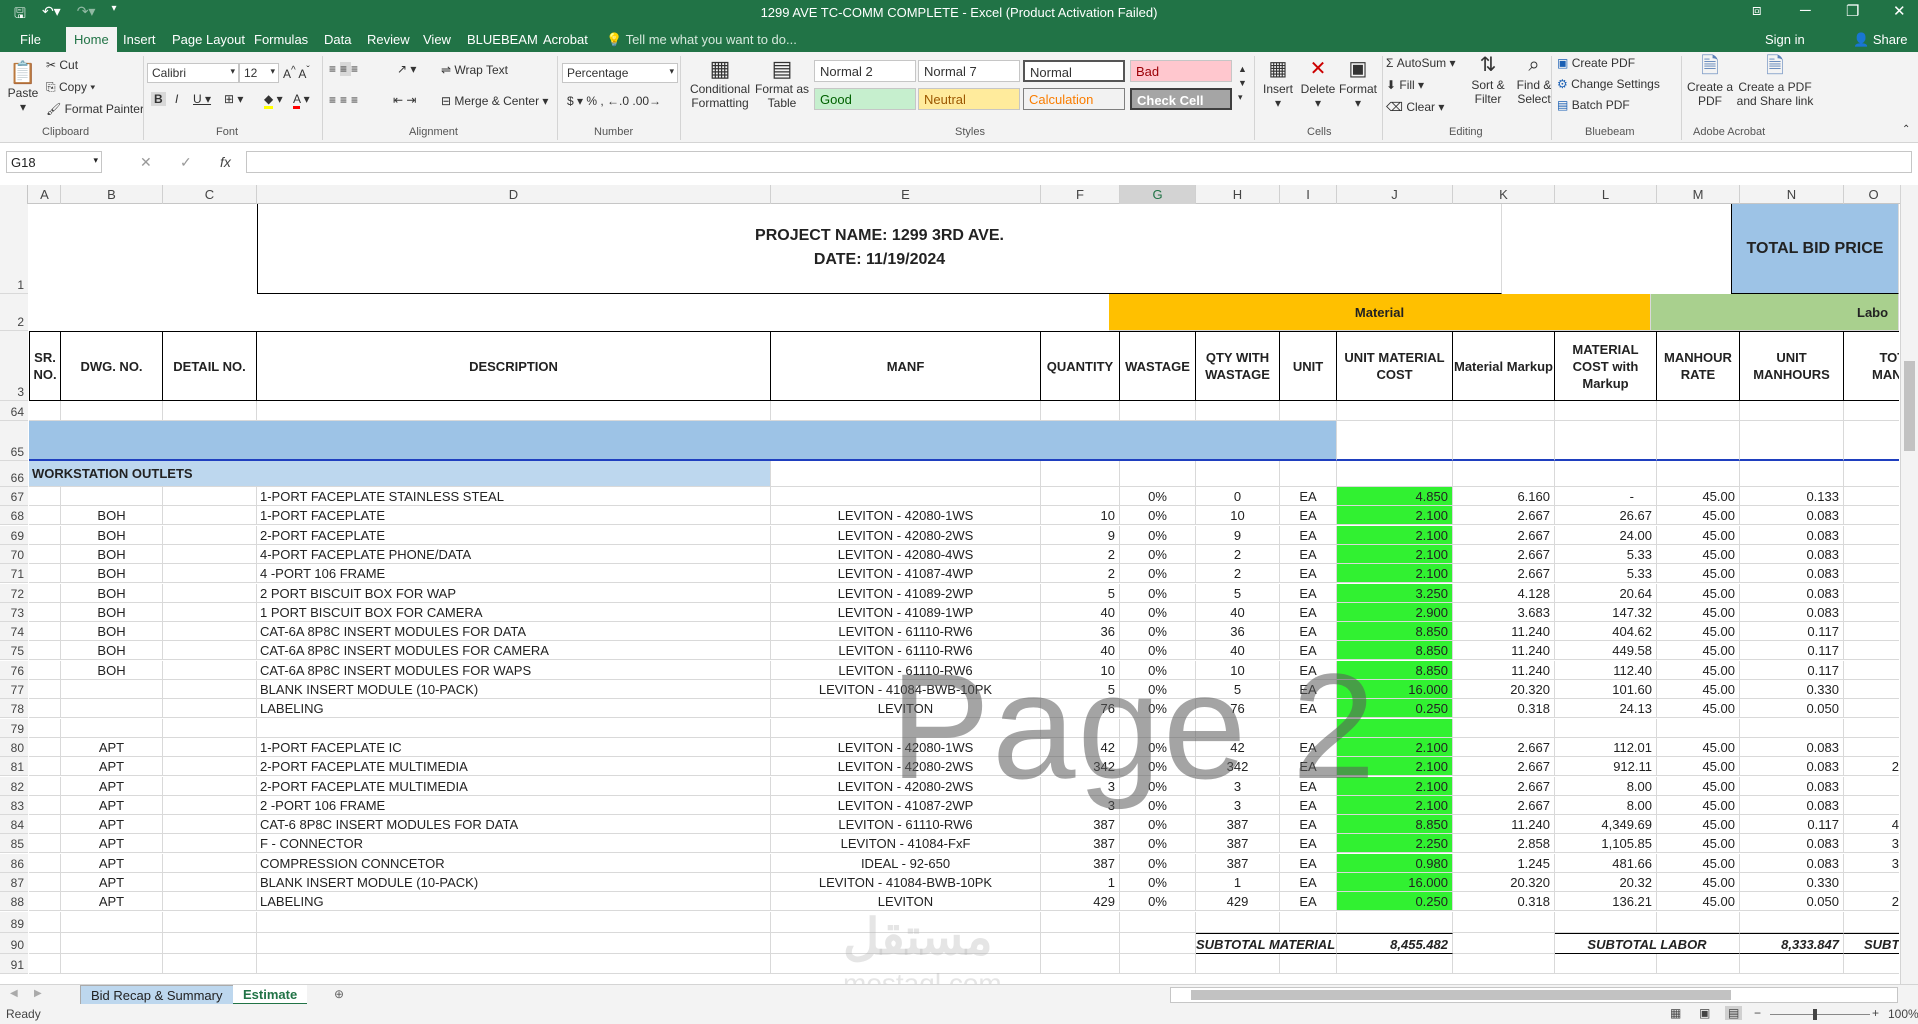 The image size is (1918, 1024). What do you see at coordinates (1871, 863) in the screenshot?
I see `total-manhours-cell: 3` at bounding box center [1871, 863].